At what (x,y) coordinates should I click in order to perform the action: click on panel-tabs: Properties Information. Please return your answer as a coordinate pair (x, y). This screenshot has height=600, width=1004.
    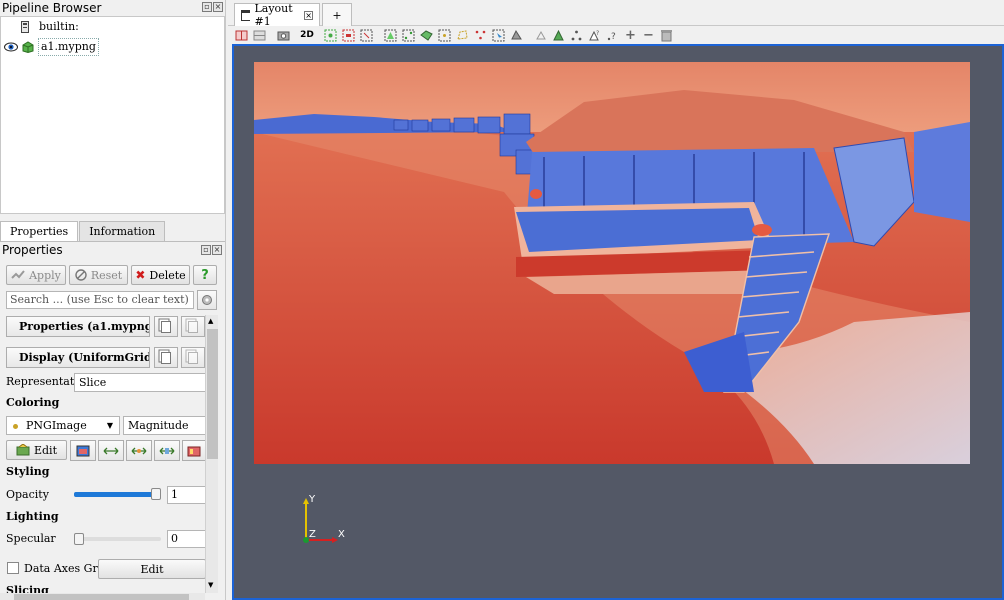
    Looking at the image, I should click on (83, 231).